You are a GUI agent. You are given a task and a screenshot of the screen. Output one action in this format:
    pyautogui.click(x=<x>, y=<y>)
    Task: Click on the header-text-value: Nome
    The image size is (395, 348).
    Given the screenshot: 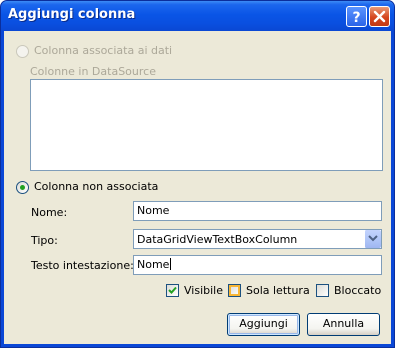 What is the action you would take?
    pyautogui.click(x=153, y=264)
    